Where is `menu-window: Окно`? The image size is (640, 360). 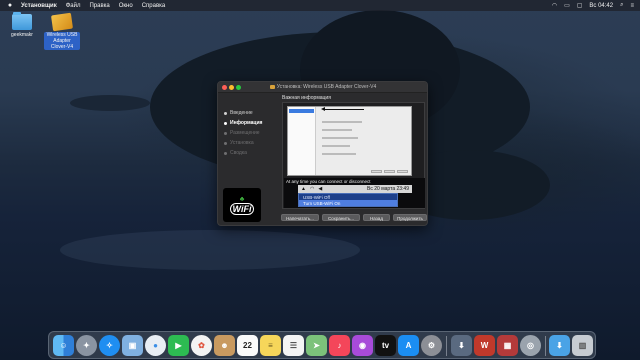
menu-window: Окно is located at coordinates (126, 6).